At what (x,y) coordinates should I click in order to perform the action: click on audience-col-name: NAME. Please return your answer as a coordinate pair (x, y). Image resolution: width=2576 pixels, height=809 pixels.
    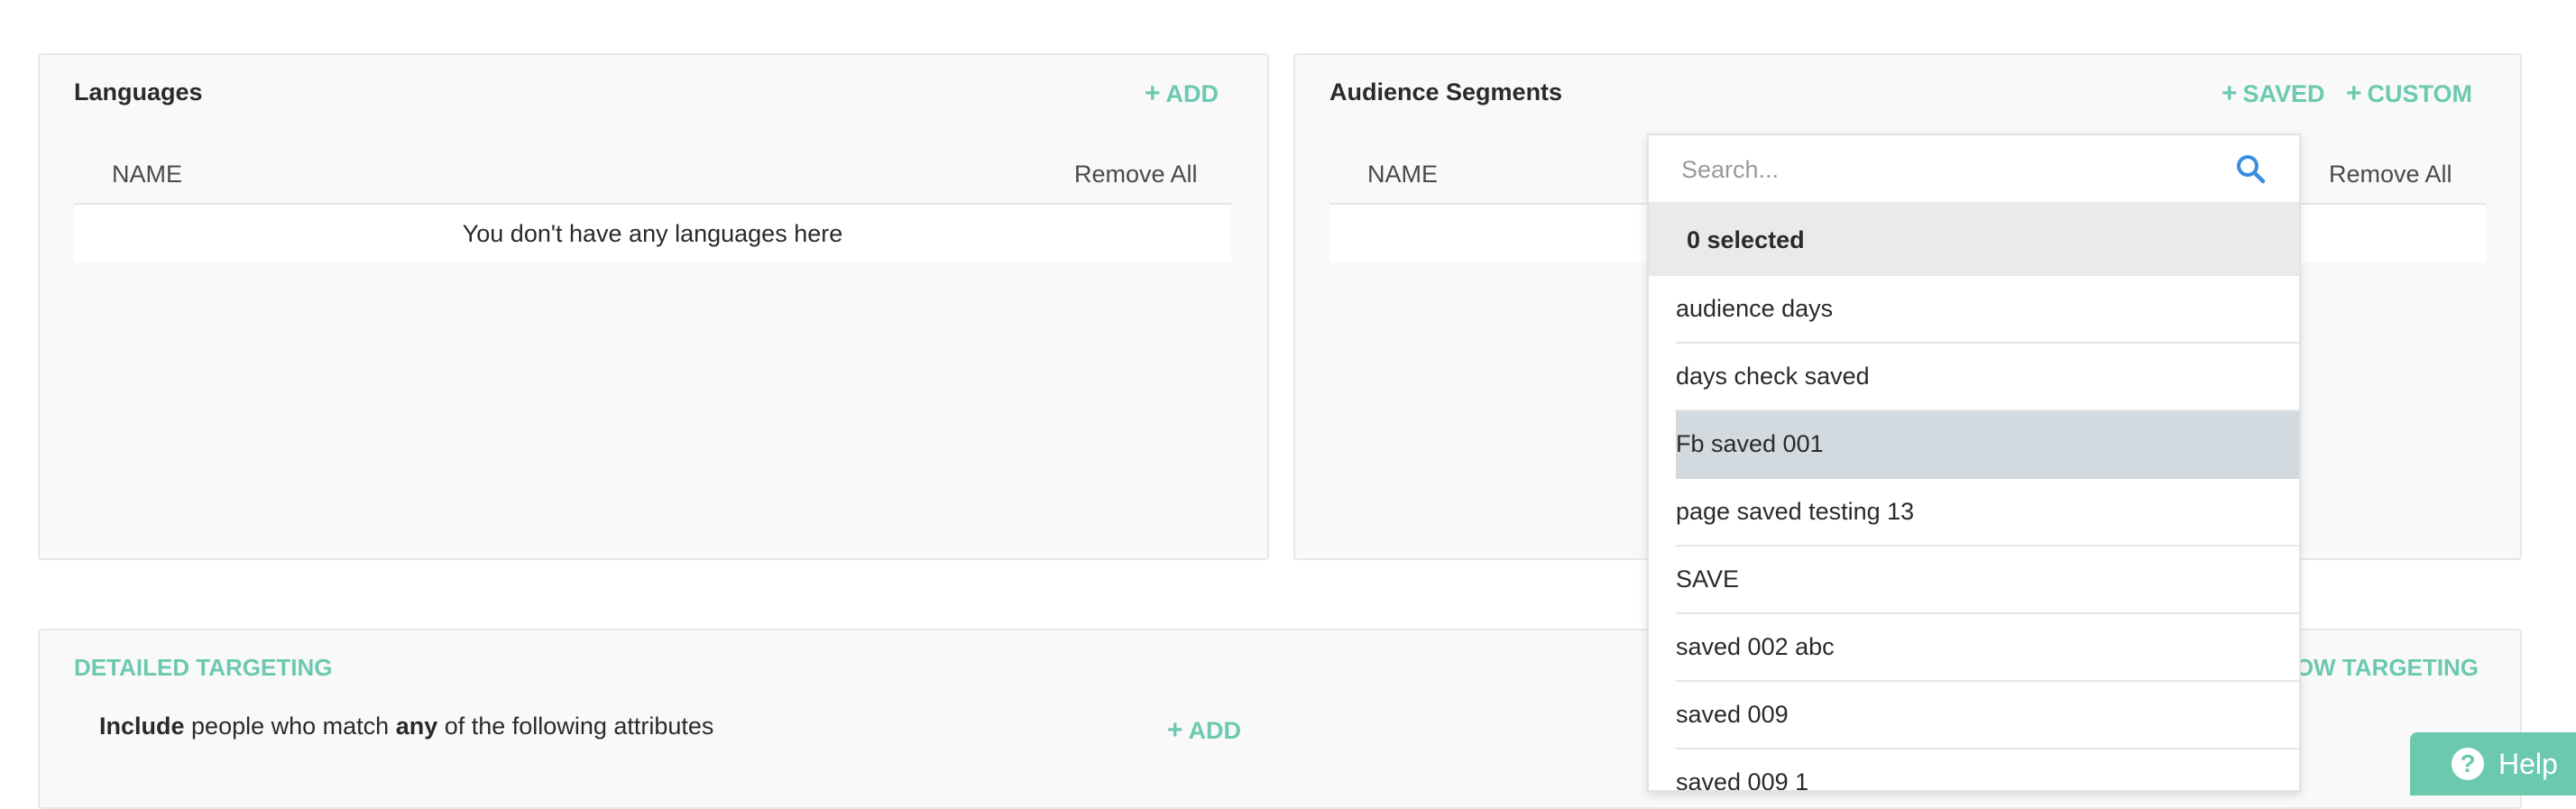
    Looking at the image, I should click on (1403, 174).